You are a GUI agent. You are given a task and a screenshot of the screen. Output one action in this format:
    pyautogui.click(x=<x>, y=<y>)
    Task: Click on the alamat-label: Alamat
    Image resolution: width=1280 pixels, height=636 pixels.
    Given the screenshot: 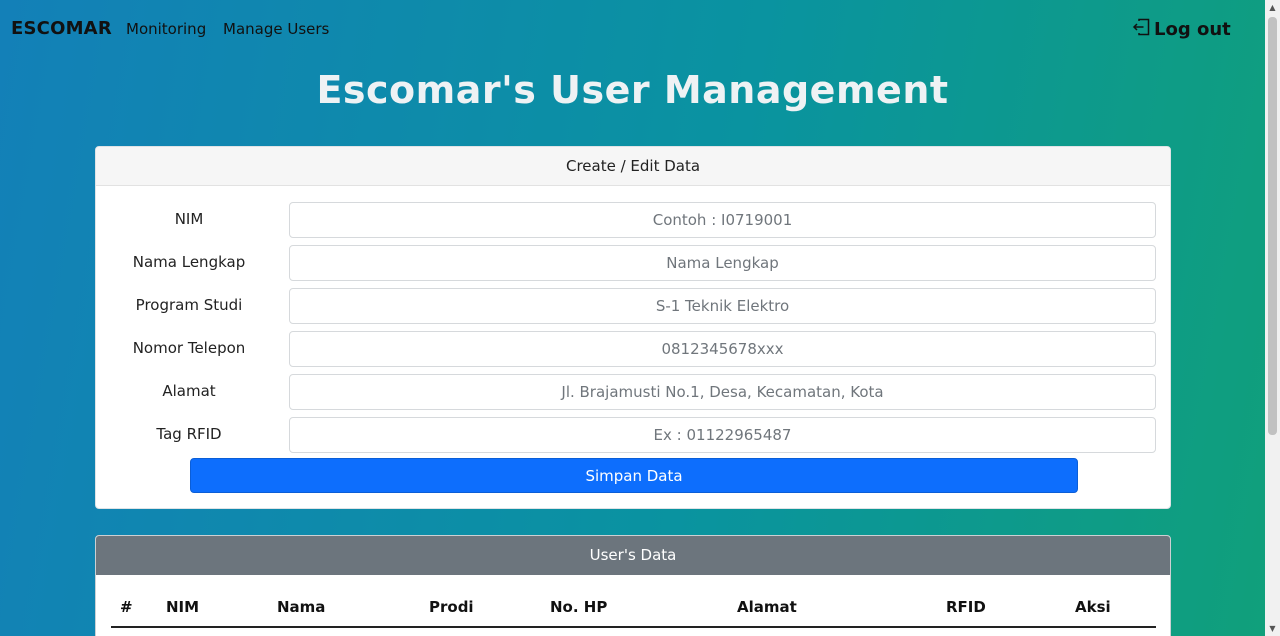 What is the action you would take?
    pyautogui.click(x=189, y=391)
    